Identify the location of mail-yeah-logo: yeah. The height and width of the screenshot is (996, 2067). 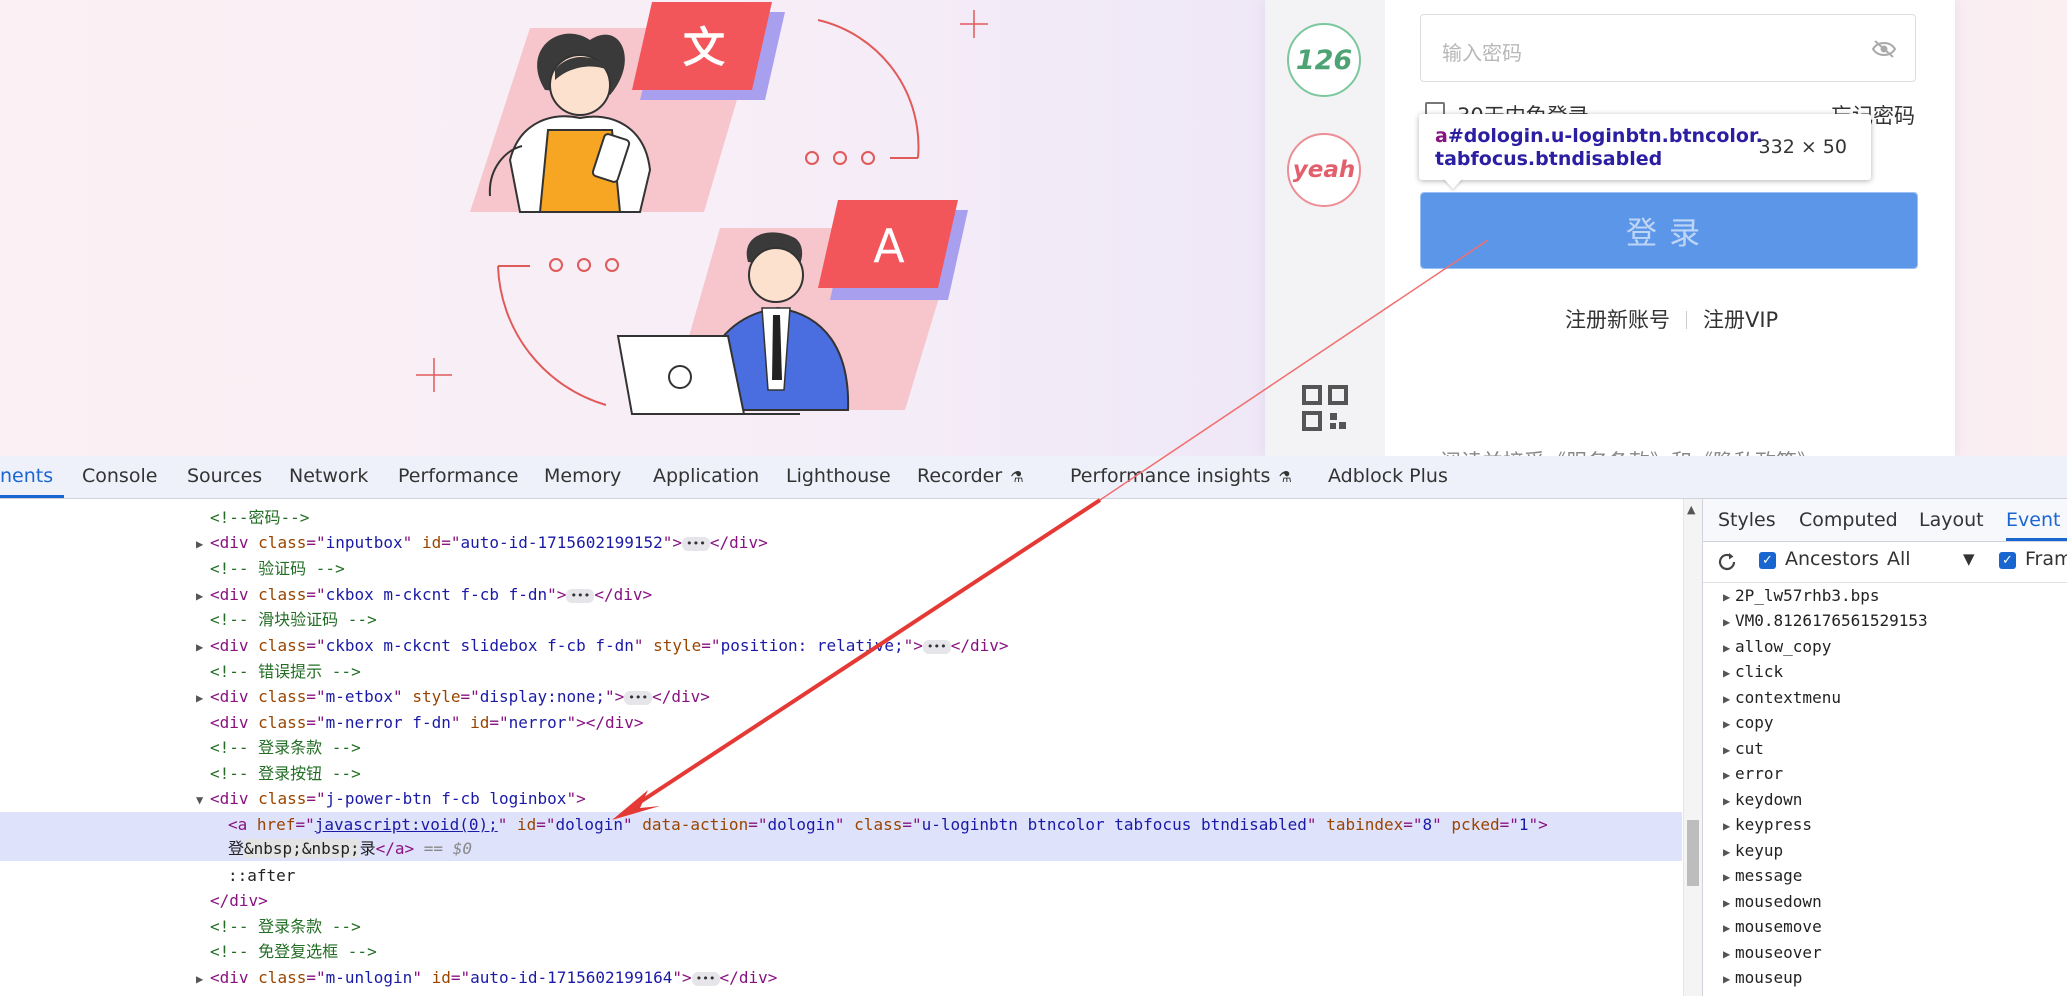
(1324, 170).